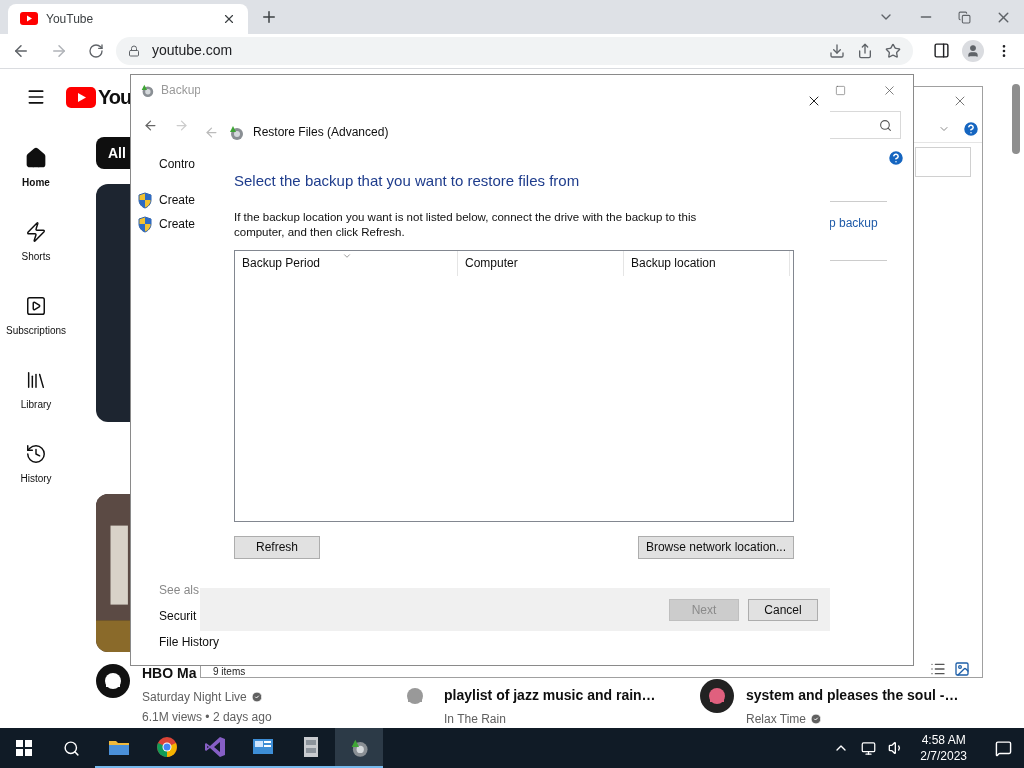 The width and height of the screenshot is (1024, 768). Describe the element at coordinates (70, 19) in the screenshot. I see `tab-title: YouTube` at that location.